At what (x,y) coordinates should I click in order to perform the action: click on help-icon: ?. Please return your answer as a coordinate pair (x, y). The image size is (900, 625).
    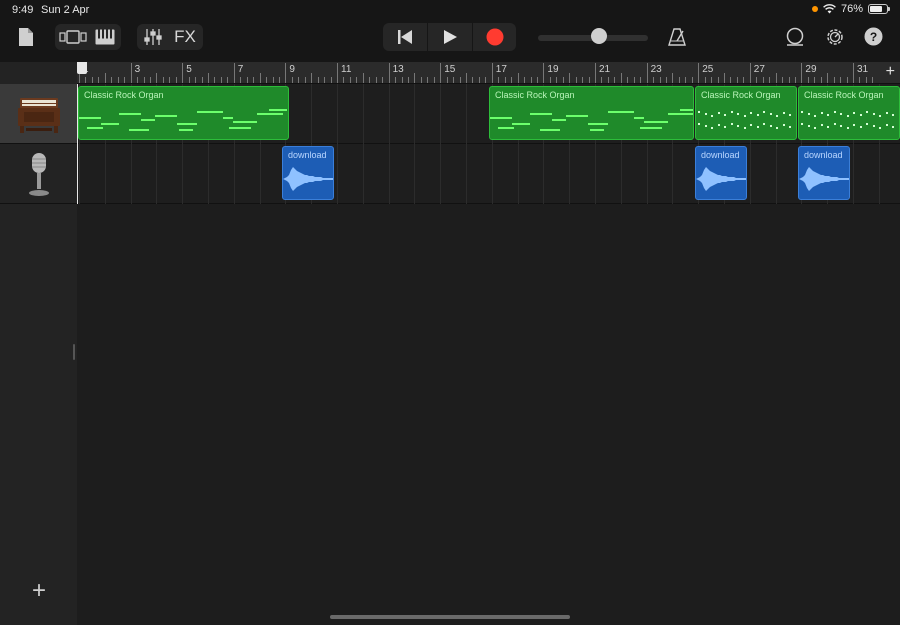
    Looking at the image, I should click on (873, 36).